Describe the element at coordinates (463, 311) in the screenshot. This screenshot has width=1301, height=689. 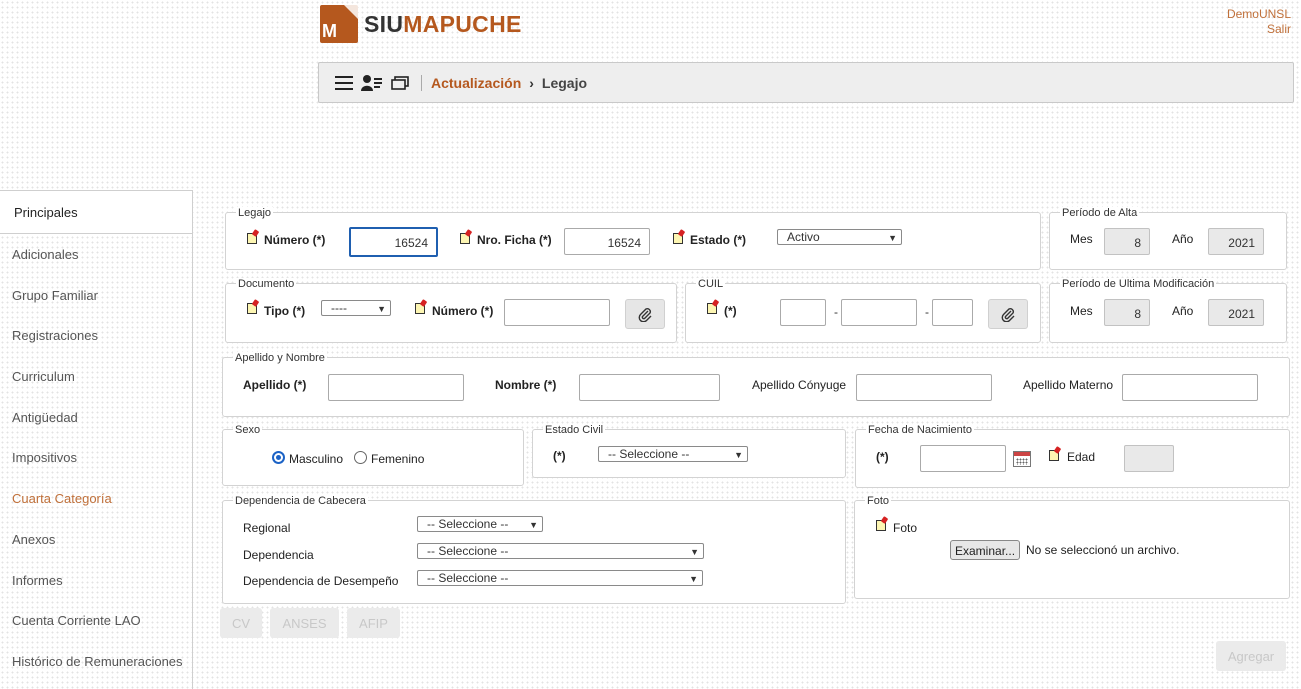
I see `doc-numero-label: Número (*)` at that location.